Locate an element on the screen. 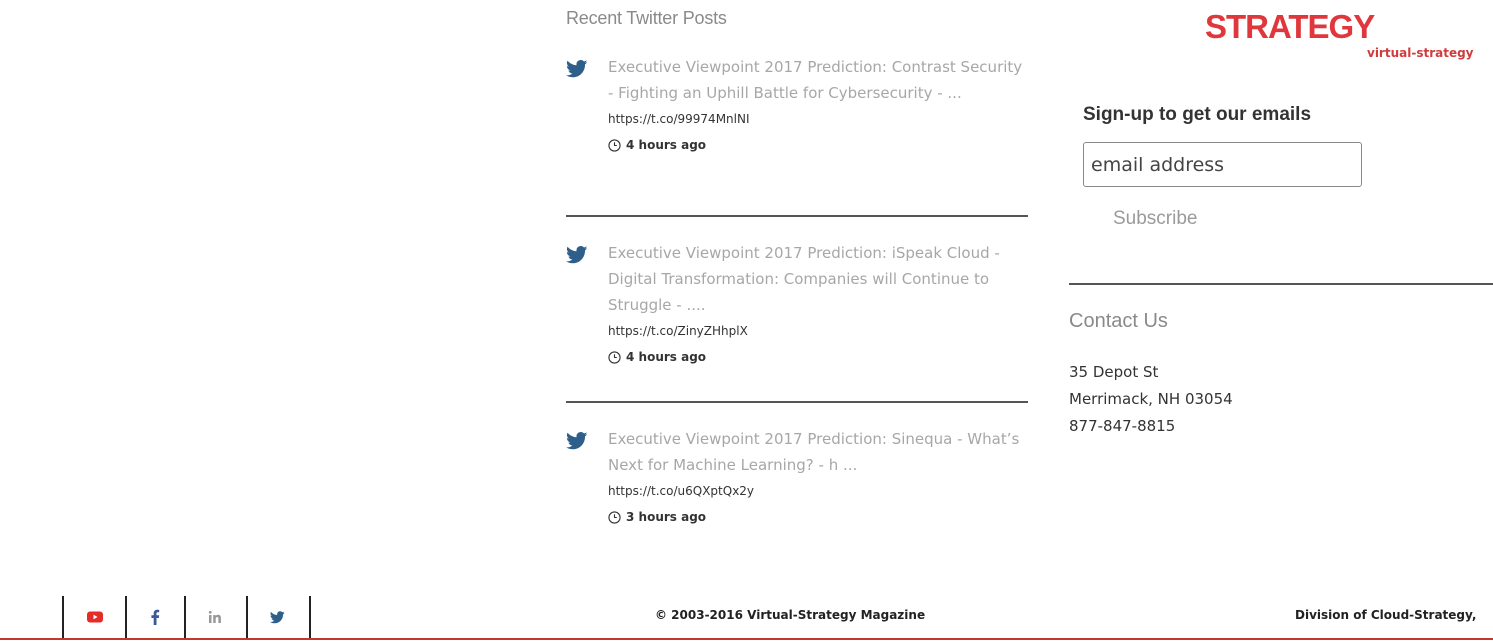 The image size is (1493, 641). facebook-icon is located at coordinates (155, 617).